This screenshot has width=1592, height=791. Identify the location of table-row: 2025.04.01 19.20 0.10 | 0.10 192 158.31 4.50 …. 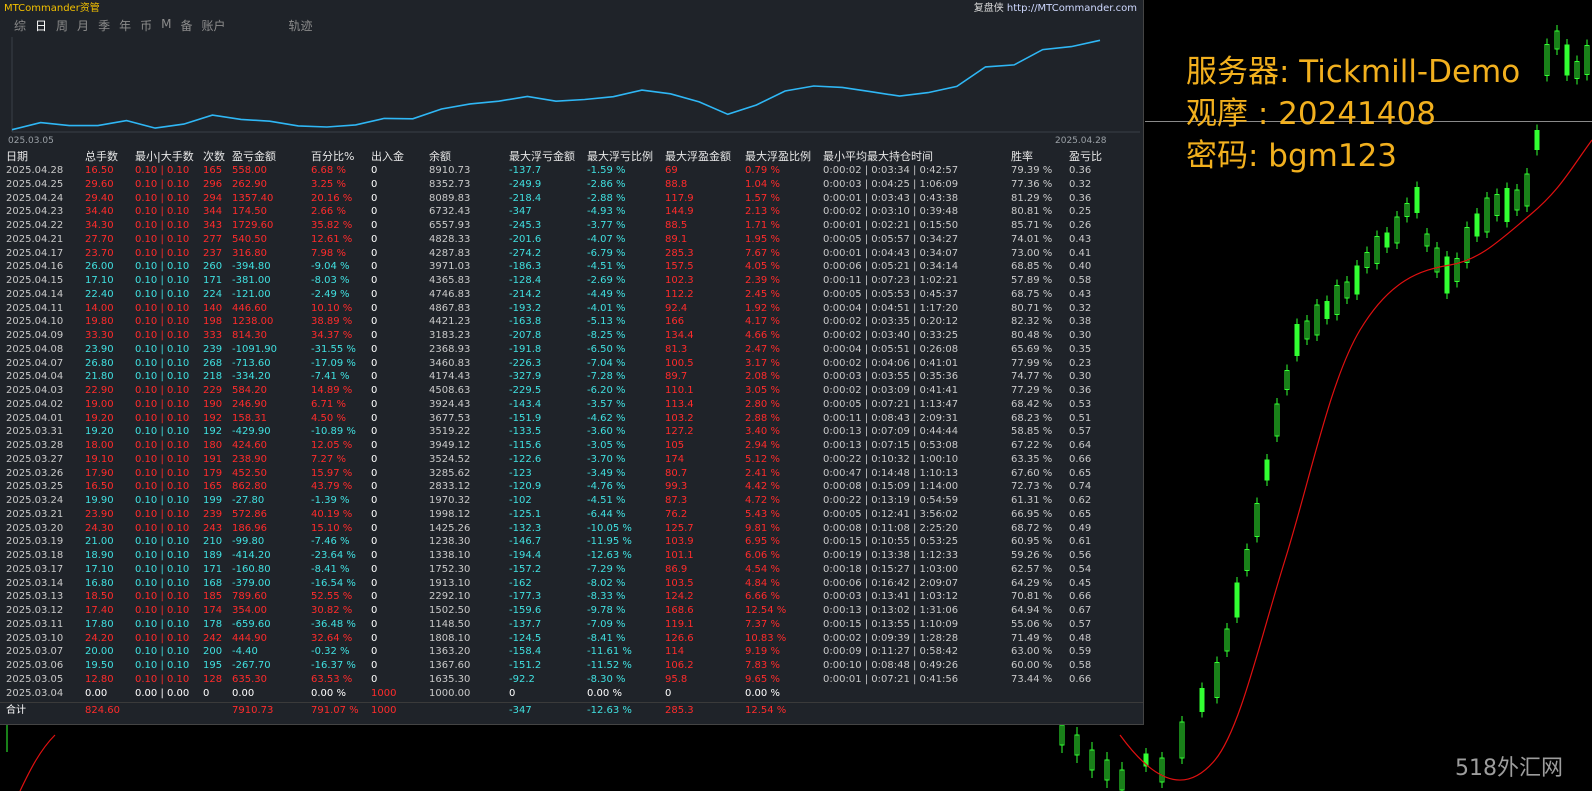
(571, 419).